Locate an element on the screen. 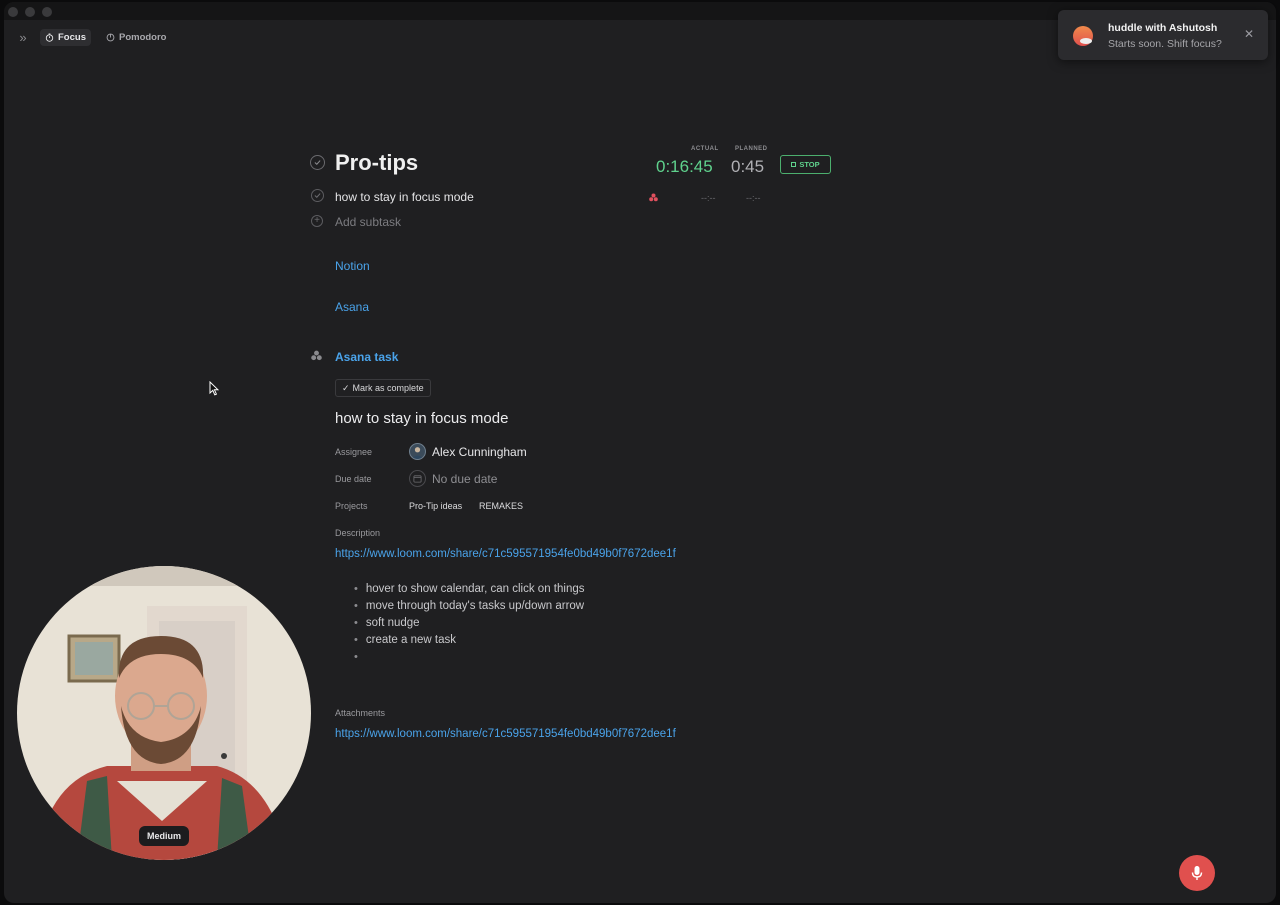  webcam-bubble is located at coordinates (164, 713).